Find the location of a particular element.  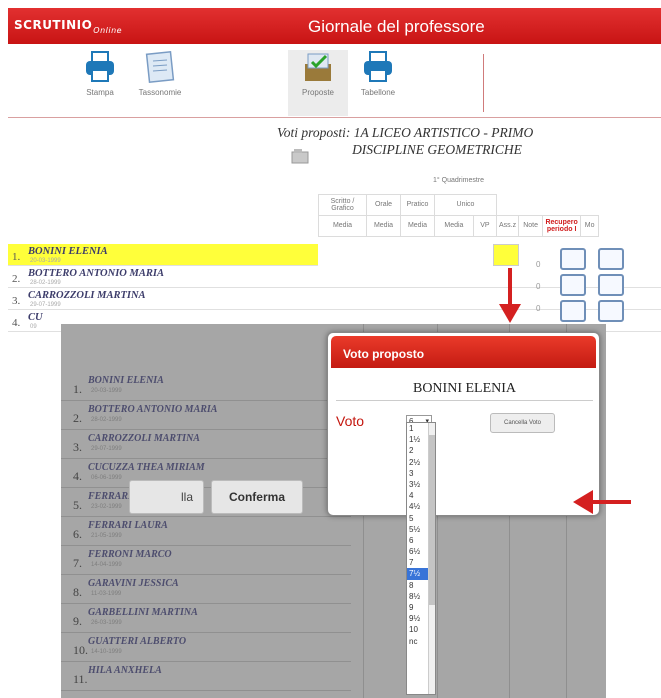

vp-cell-selected is located at coordinates (506, 255).